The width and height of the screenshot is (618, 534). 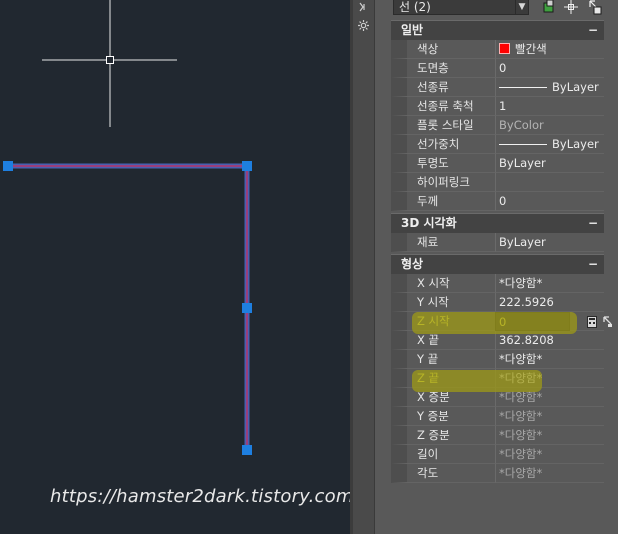 I want to click on property-name: 플롯 스타일, so click(x=443, y=125).